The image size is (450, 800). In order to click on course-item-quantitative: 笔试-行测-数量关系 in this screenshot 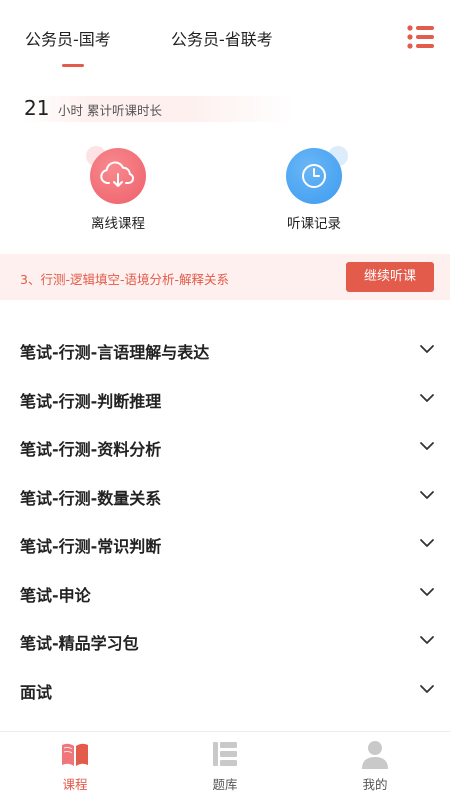, I will do `click(225, 496)`.